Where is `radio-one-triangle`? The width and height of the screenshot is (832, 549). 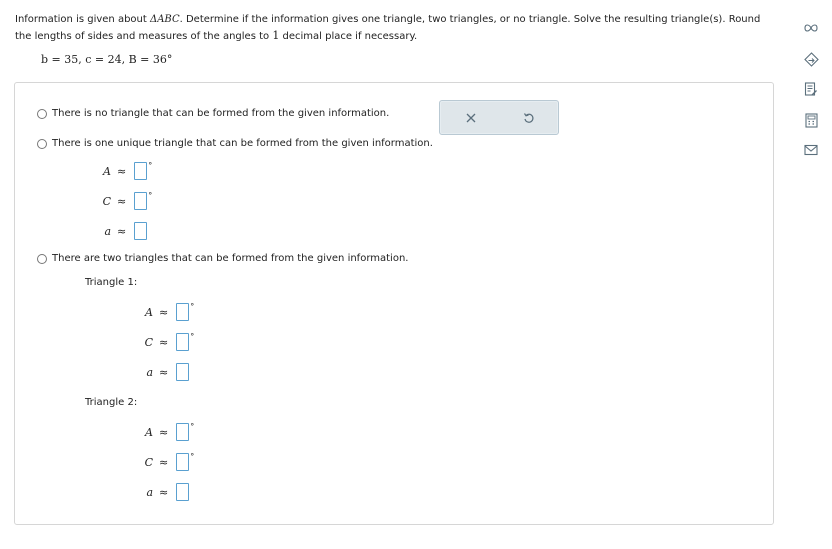 radio-one-triangle is located at coordinates (42, 143).